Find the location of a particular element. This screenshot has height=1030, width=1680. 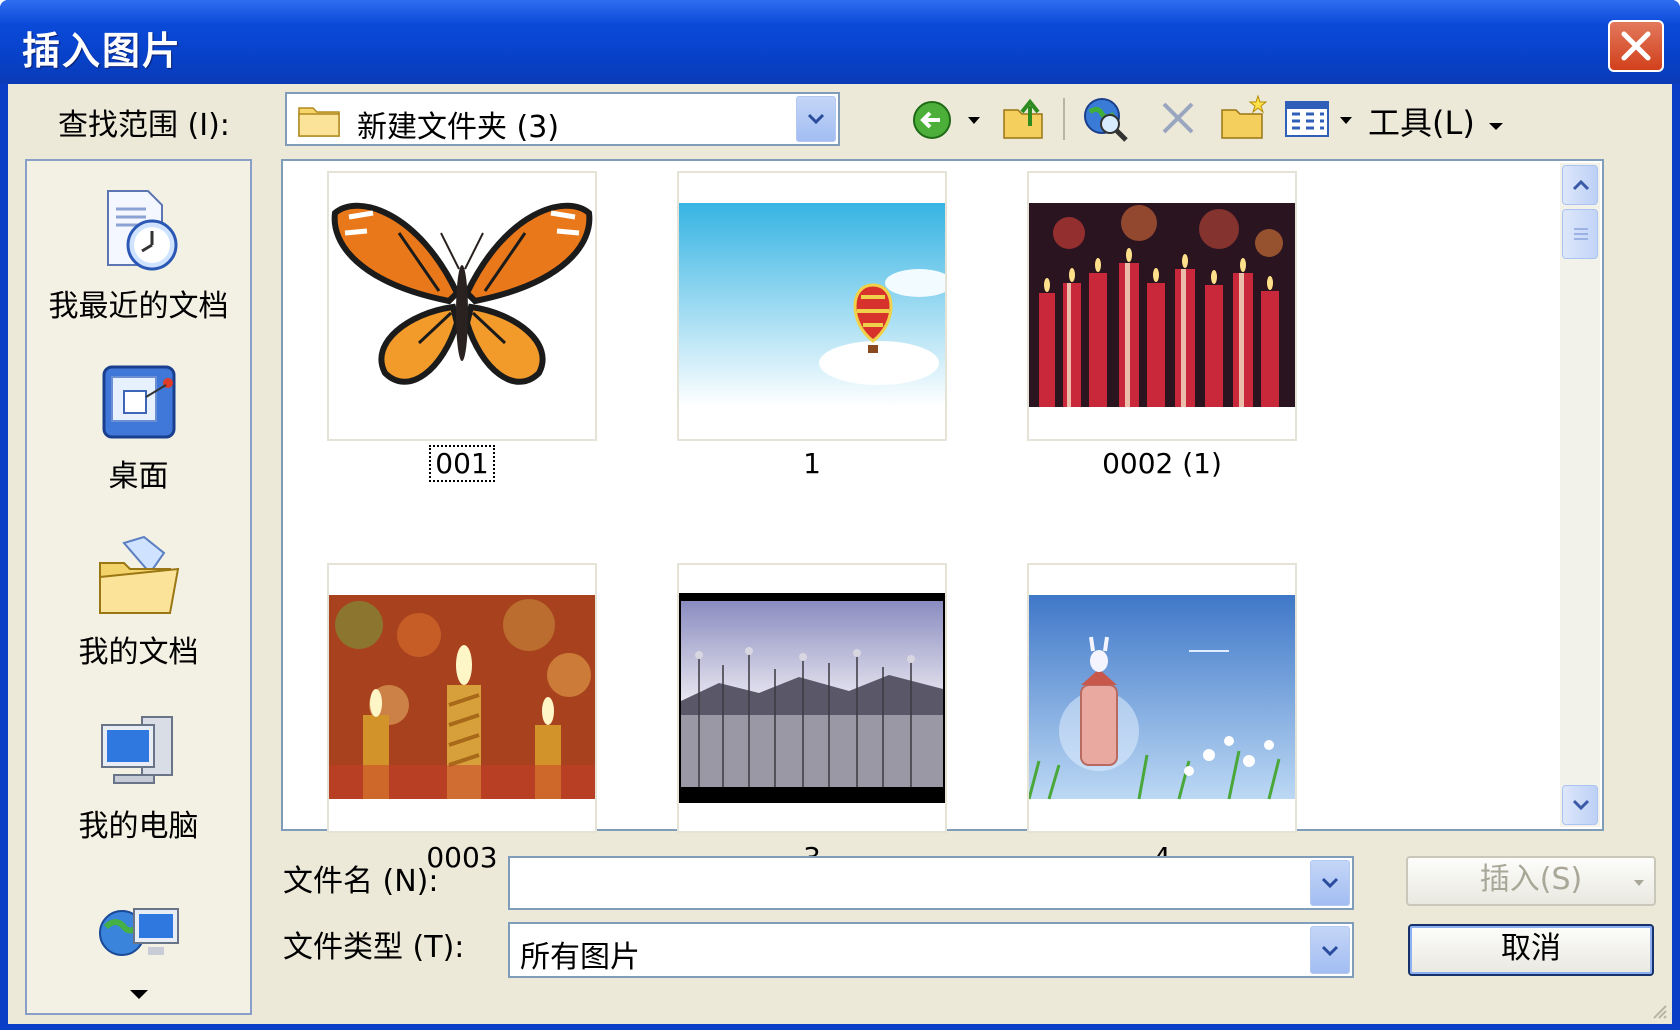

window-title: 插入图片 is located at coordinates (102, 51).